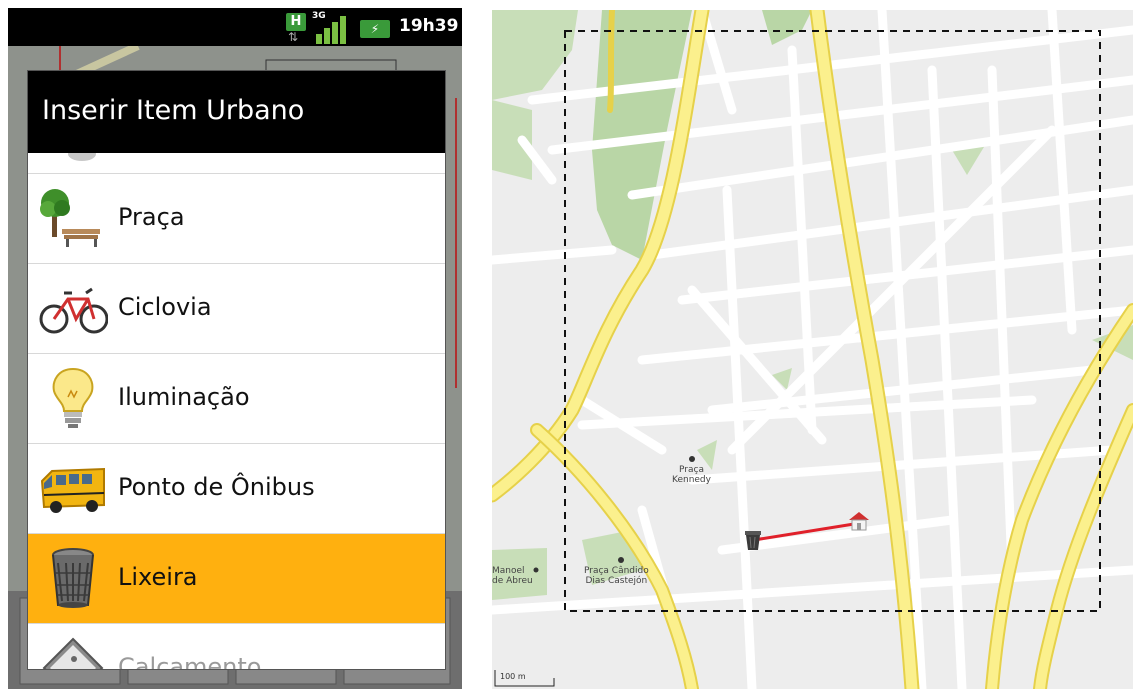  Describe the element at coordinates (512, 576) in the screenshot. I see `map-label: Manoel de Abreu` at that location.